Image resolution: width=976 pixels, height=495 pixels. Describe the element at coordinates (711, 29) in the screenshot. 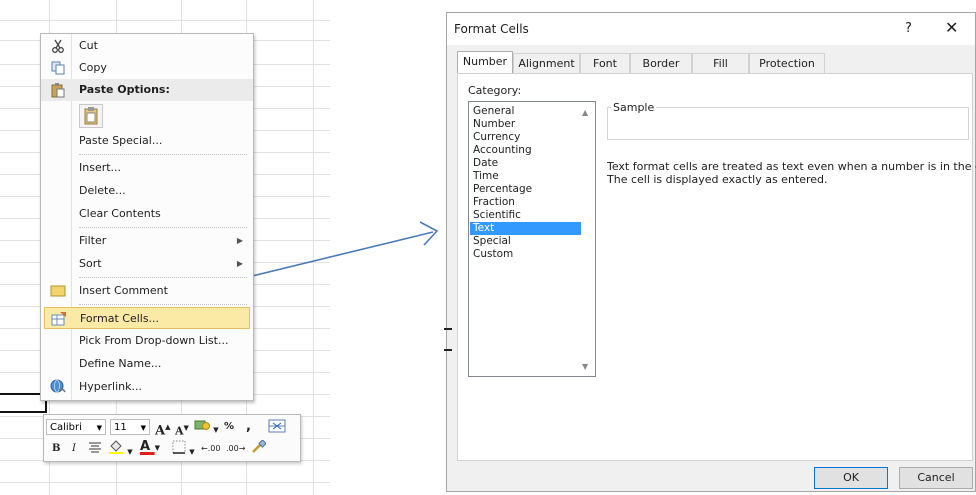

I see `dialog-titlebar: Format Cells ? ✕` at that location.